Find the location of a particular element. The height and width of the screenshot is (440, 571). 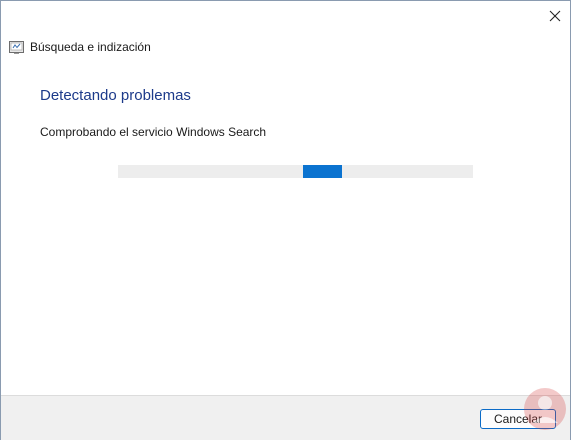

status-text: Comprobando el servicio Windows Search is located at coordinates (153, 132).